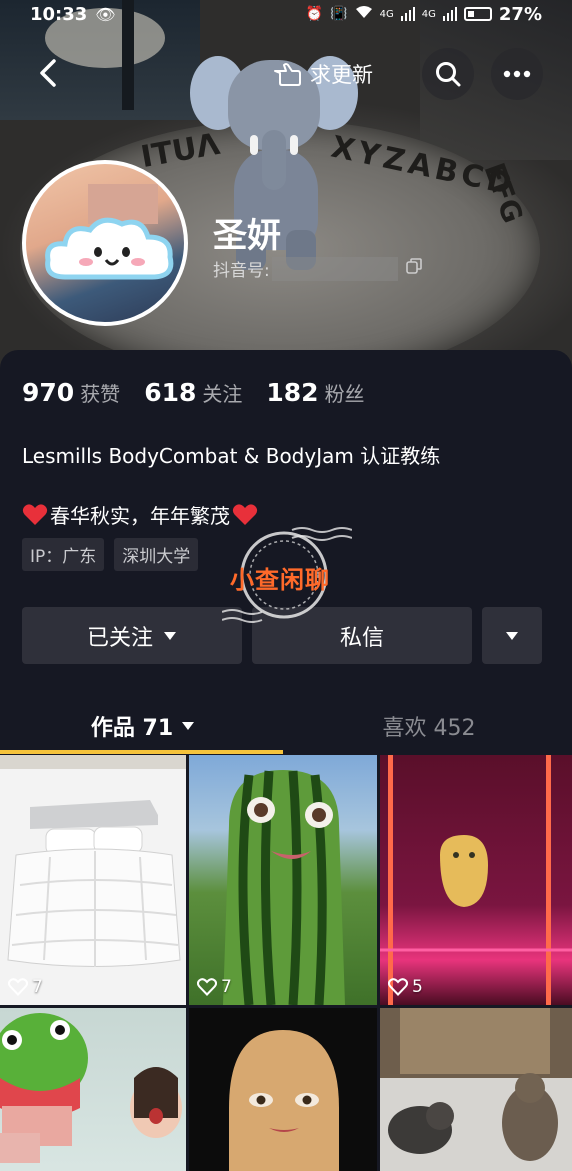  What do you see at coordinates (477, 14) in the screenshot?
I see `battery-icon` at bounding box center [477, 14].